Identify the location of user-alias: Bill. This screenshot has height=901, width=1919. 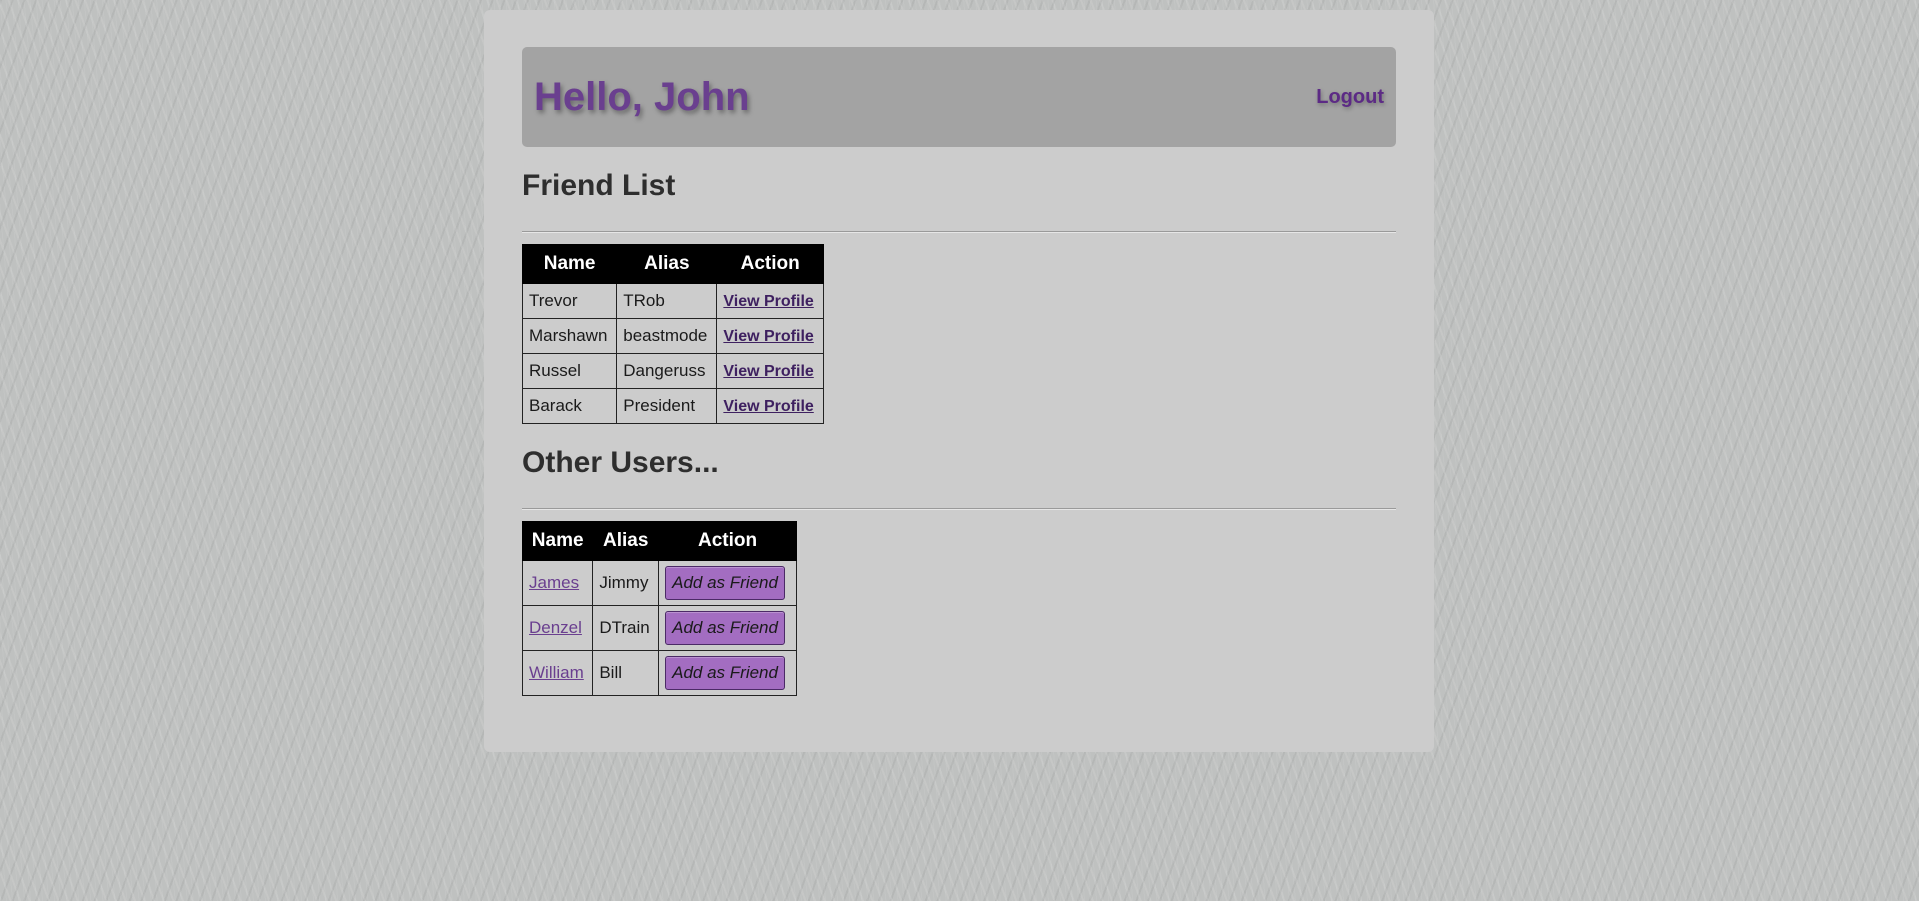
(626, 673).